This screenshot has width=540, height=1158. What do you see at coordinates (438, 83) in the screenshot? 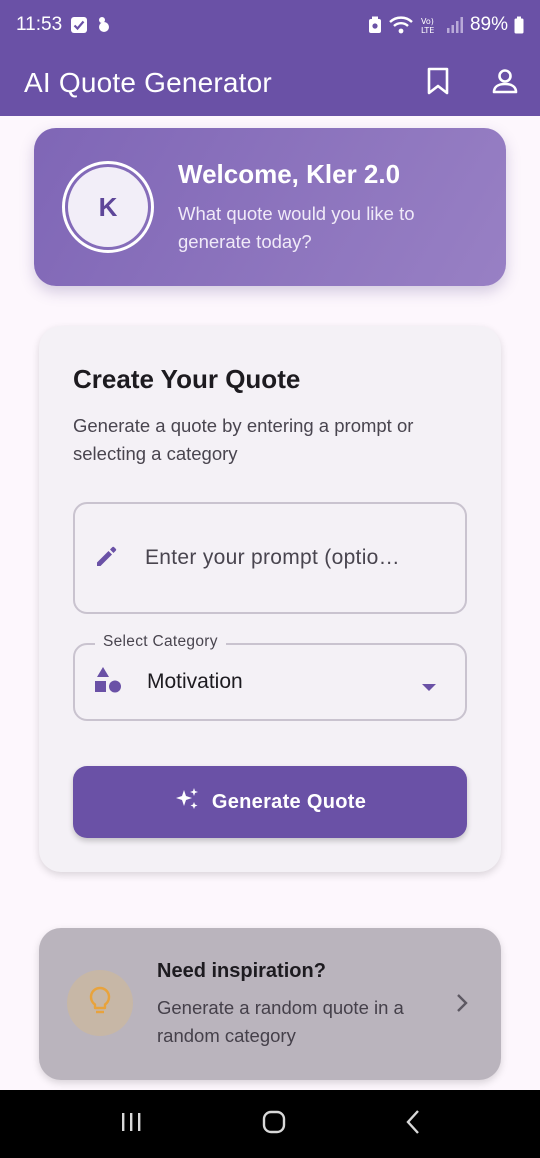
I see `bookmark-icon` at bounding box center [438, 83].